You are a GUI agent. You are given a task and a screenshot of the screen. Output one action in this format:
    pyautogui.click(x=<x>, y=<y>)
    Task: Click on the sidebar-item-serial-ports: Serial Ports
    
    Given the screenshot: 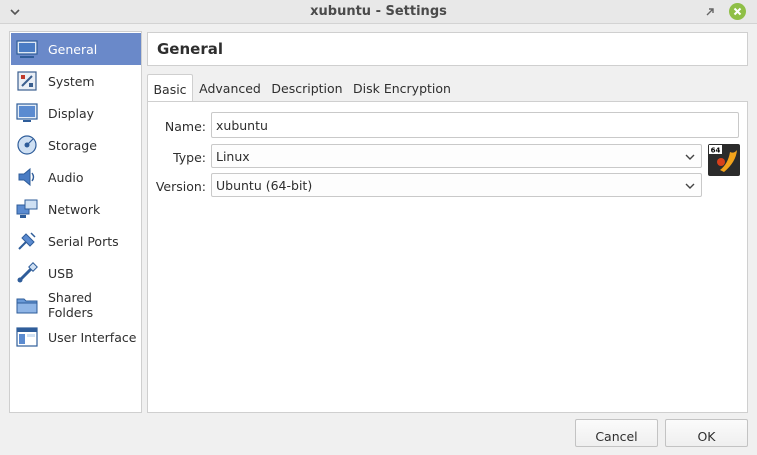 What is the action you would take?
    pyautogui.click(x=76, y=241)
    